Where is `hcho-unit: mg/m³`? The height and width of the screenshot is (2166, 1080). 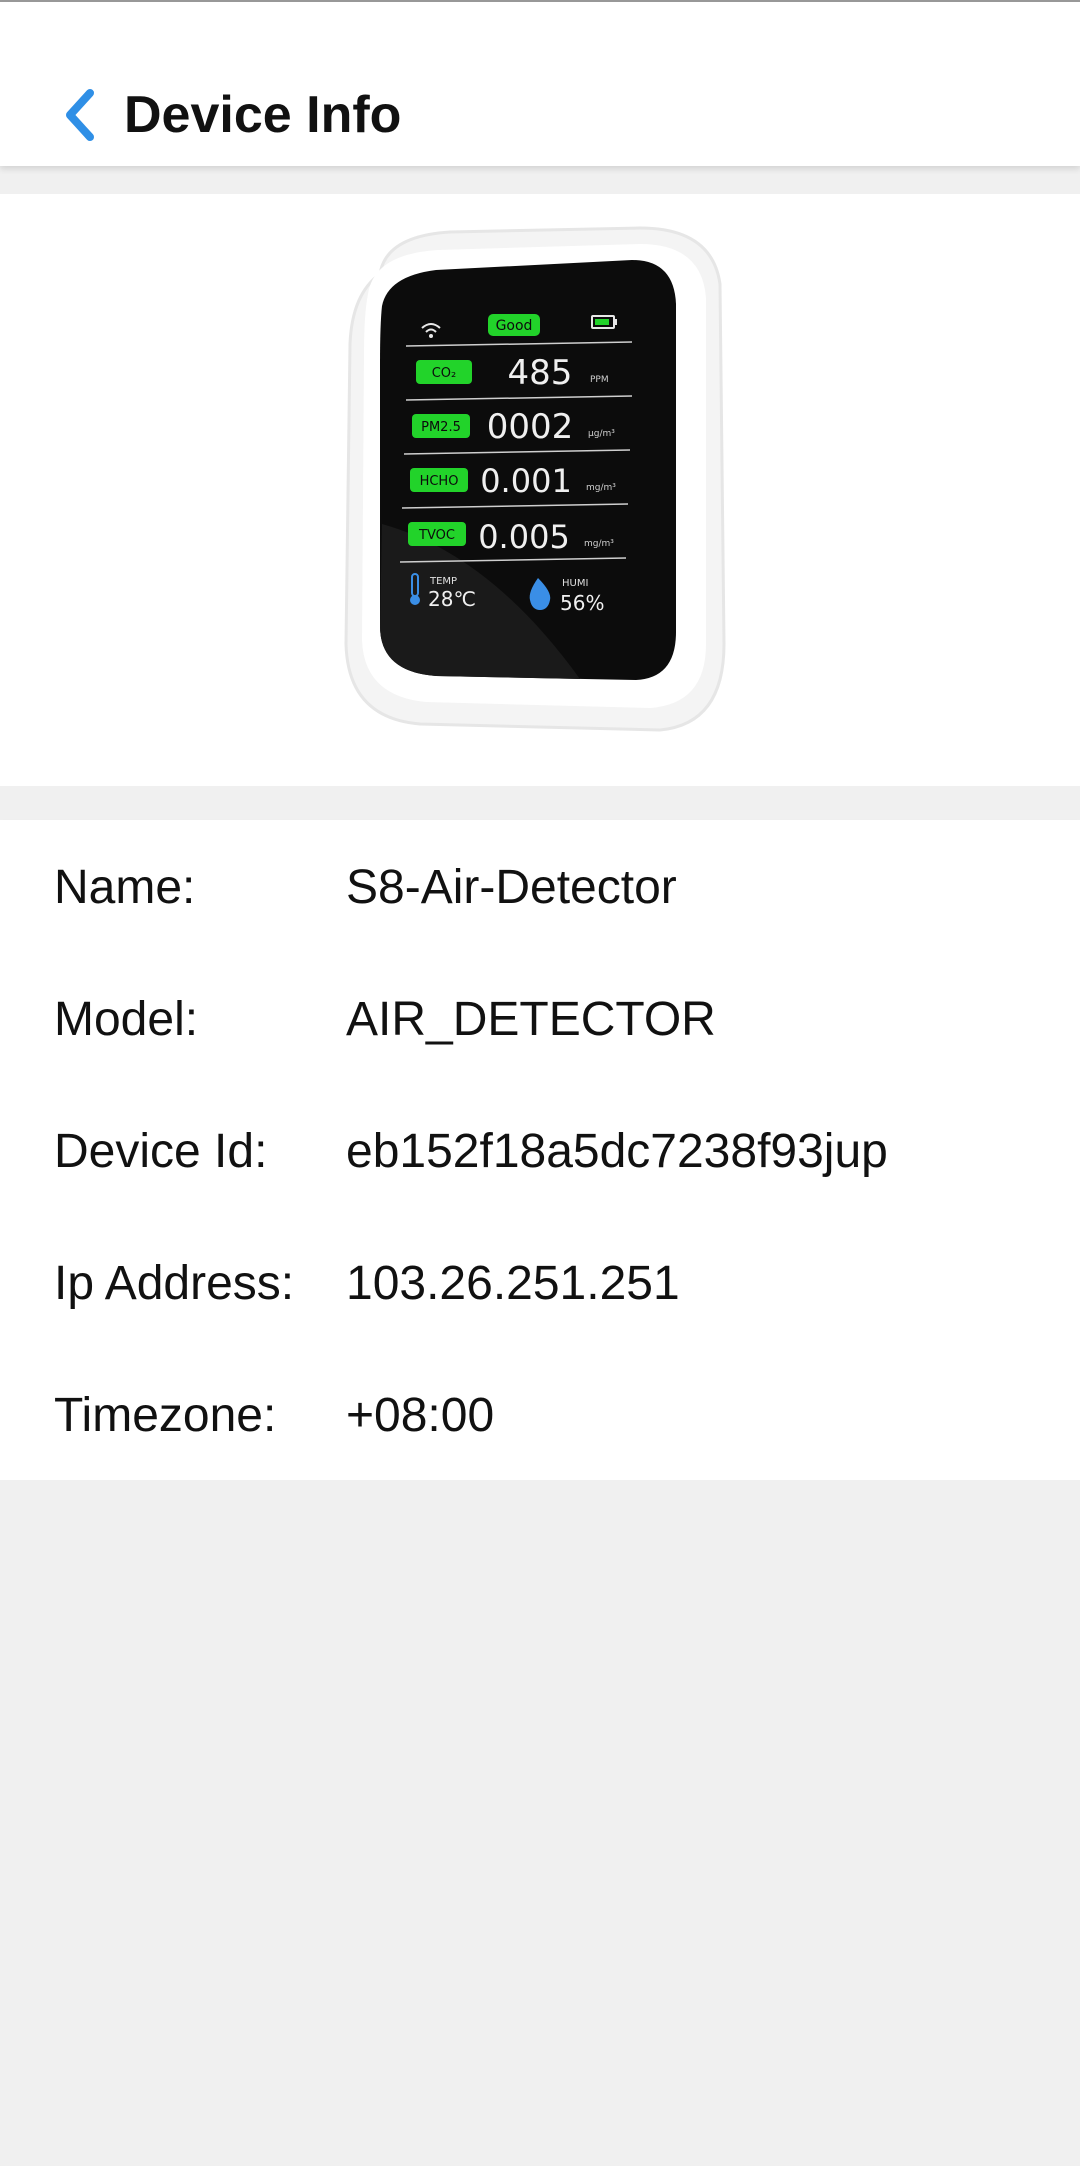
hcho-unit: mg/m³ is located at coordinates (601, 488).